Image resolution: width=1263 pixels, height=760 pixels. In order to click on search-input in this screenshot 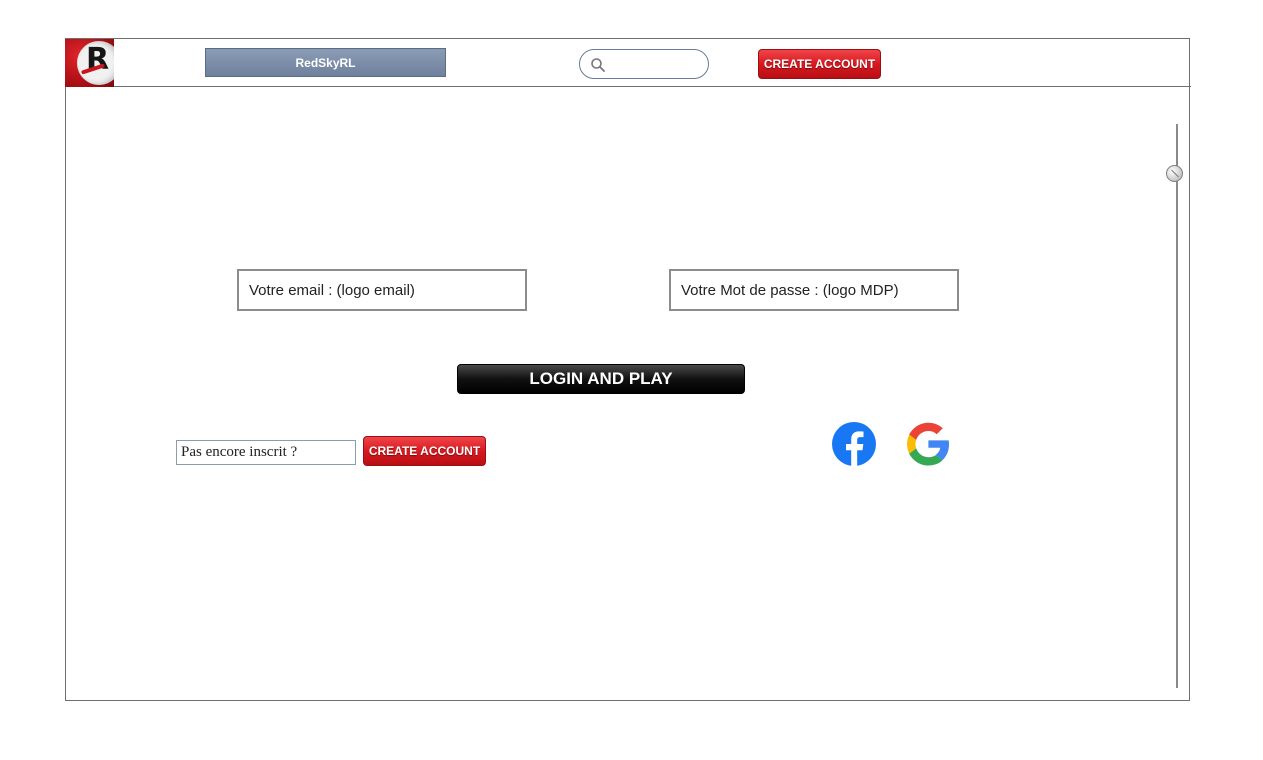, I will do `click(659, 65)`.